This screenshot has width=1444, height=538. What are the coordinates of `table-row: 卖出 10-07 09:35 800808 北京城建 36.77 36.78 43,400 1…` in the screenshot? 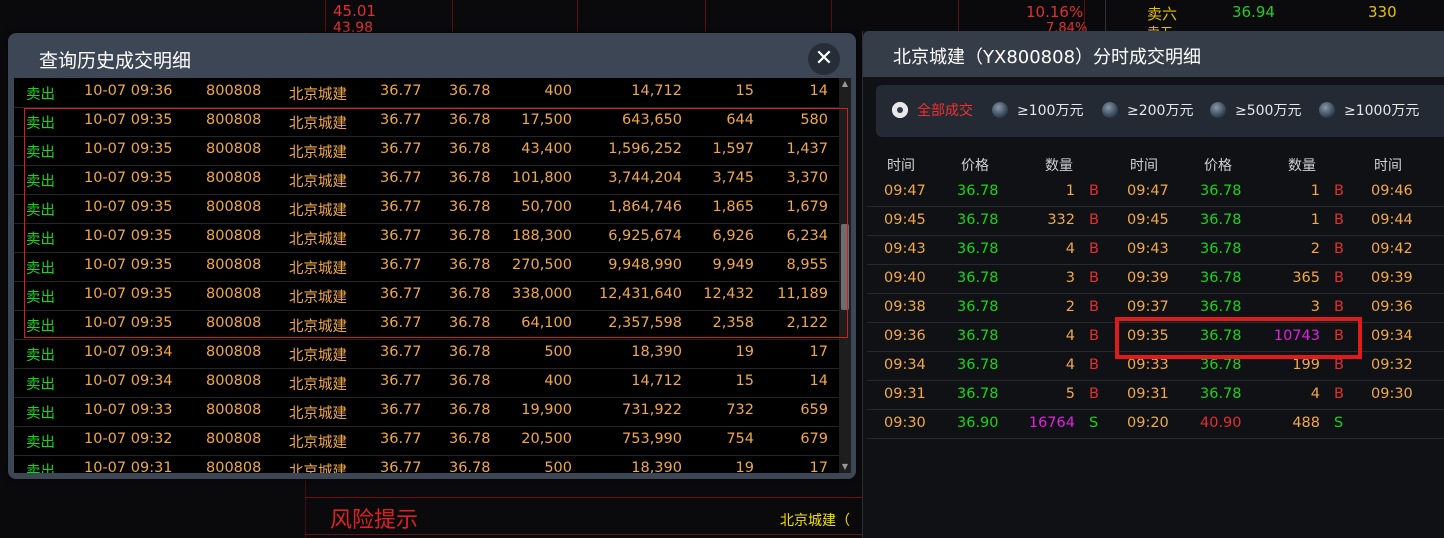 It's located at (428, 151).